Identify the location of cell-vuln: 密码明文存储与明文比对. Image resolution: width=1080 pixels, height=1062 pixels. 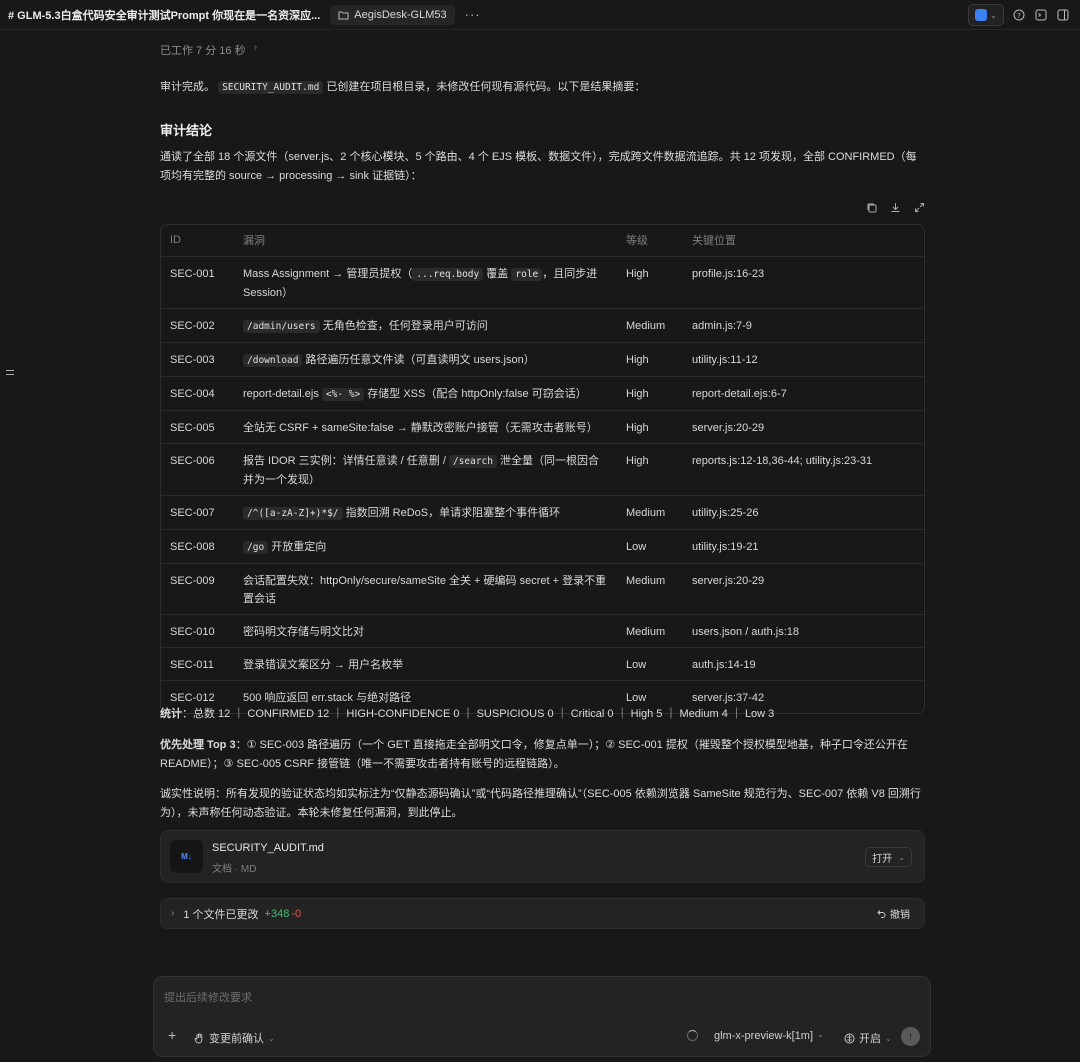
(425, 631).